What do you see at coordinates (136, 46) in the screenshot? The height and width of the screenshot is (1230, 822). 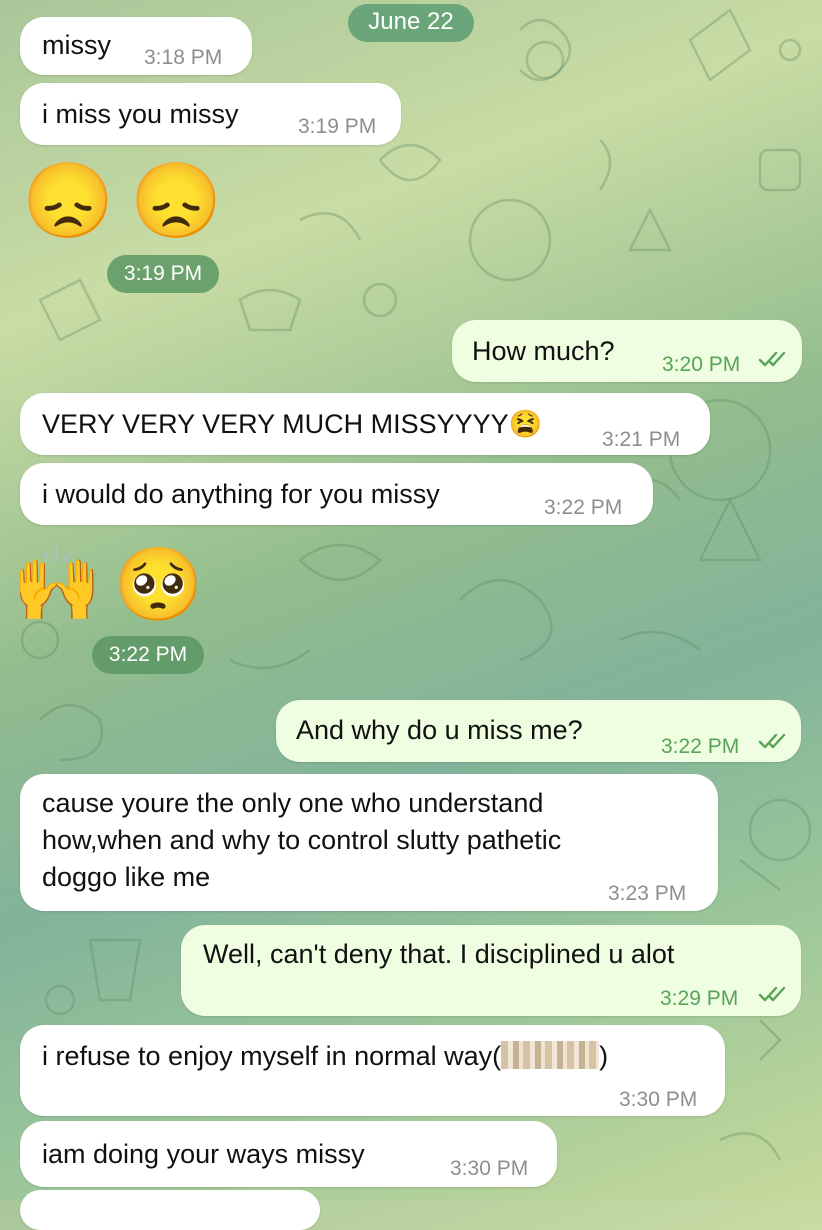 I see `incoming-message: missy 3:18 PM` at bounding box center [136, 46].